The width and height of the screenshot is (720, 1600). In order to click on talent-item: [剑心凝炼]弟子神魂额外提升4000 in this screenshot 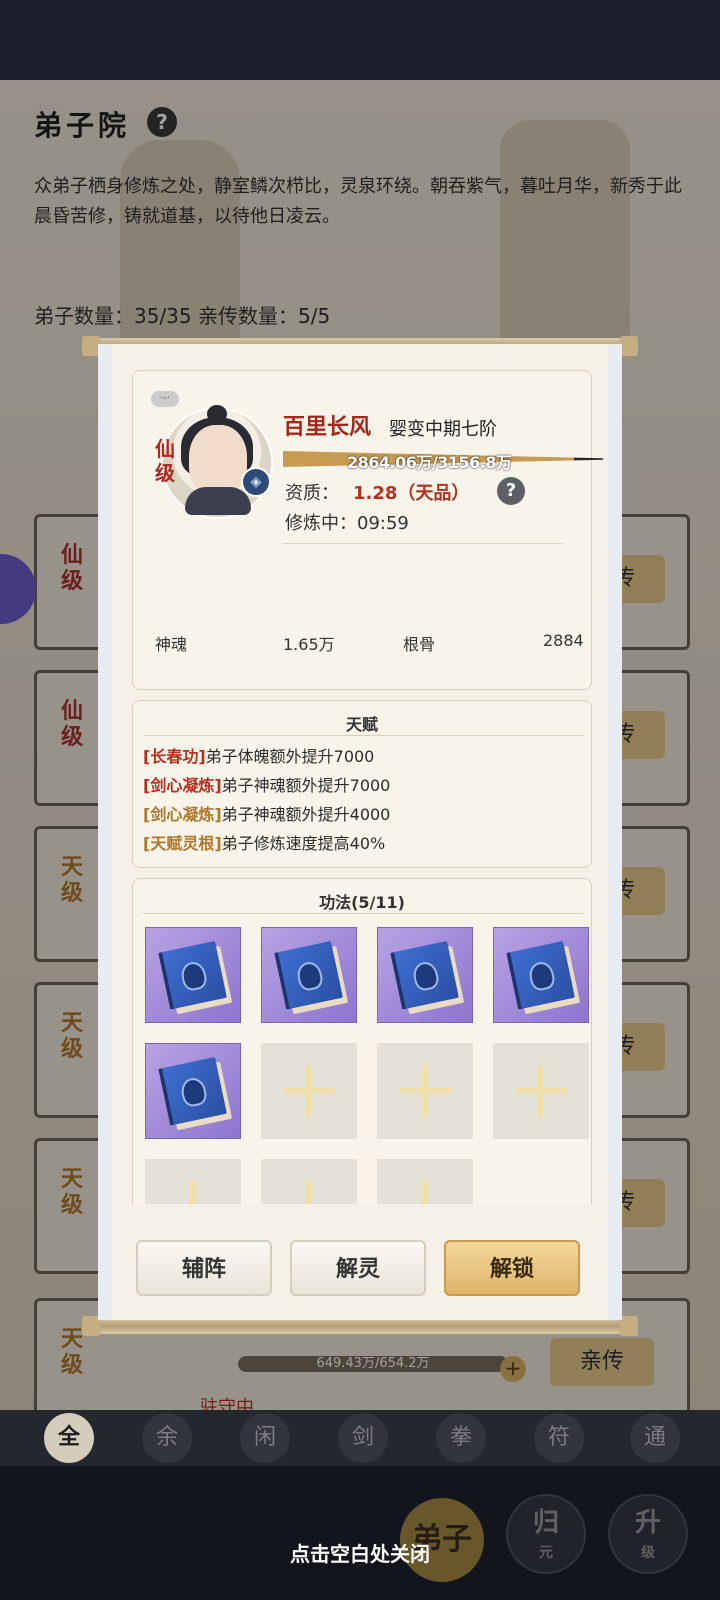, I will do `click(266, 813)`.